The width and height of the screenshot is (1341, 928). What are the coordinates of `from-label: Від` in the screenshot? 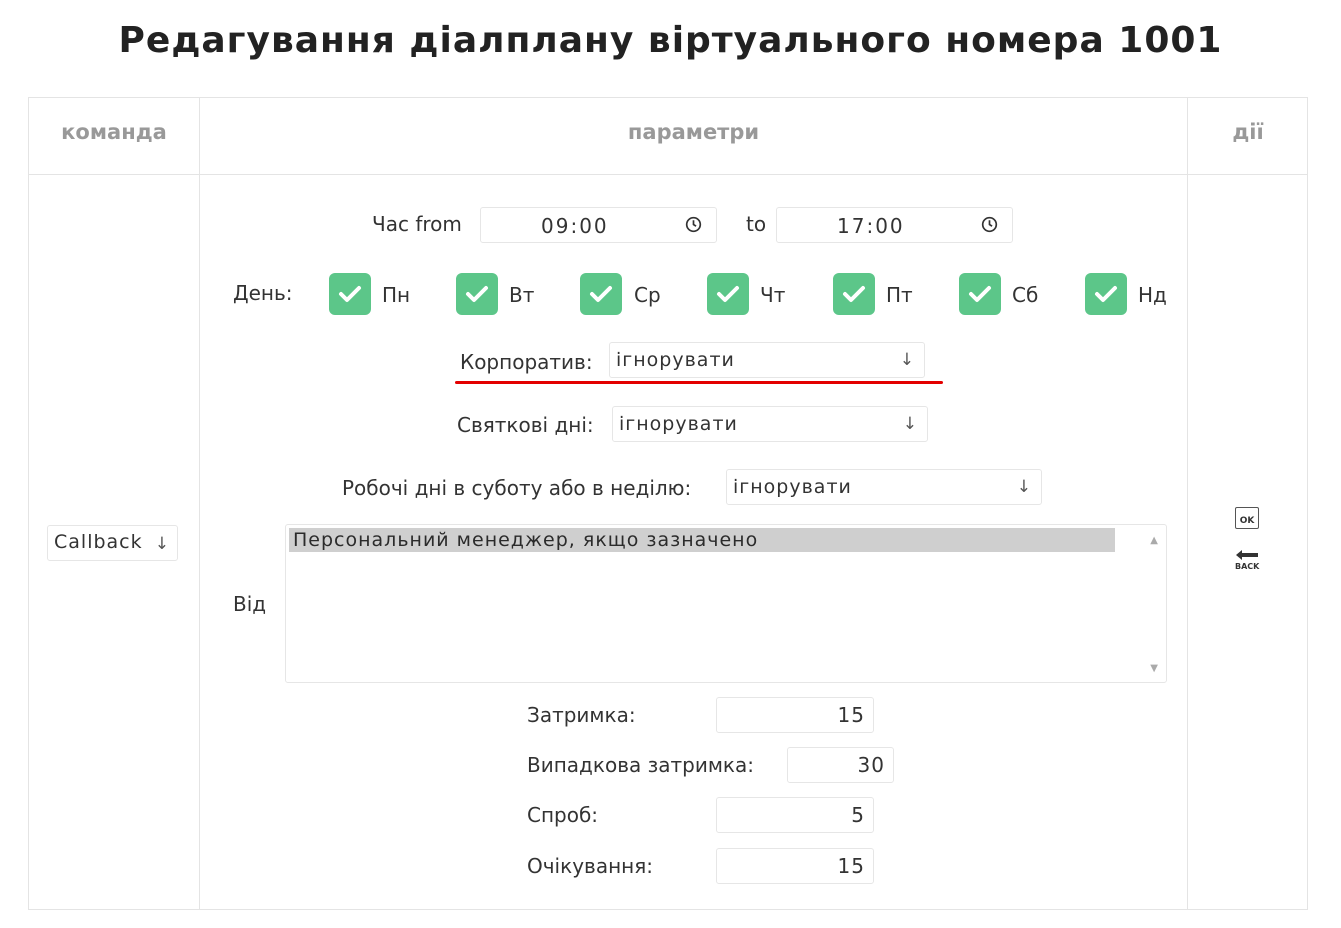 It's located at (250, 604).